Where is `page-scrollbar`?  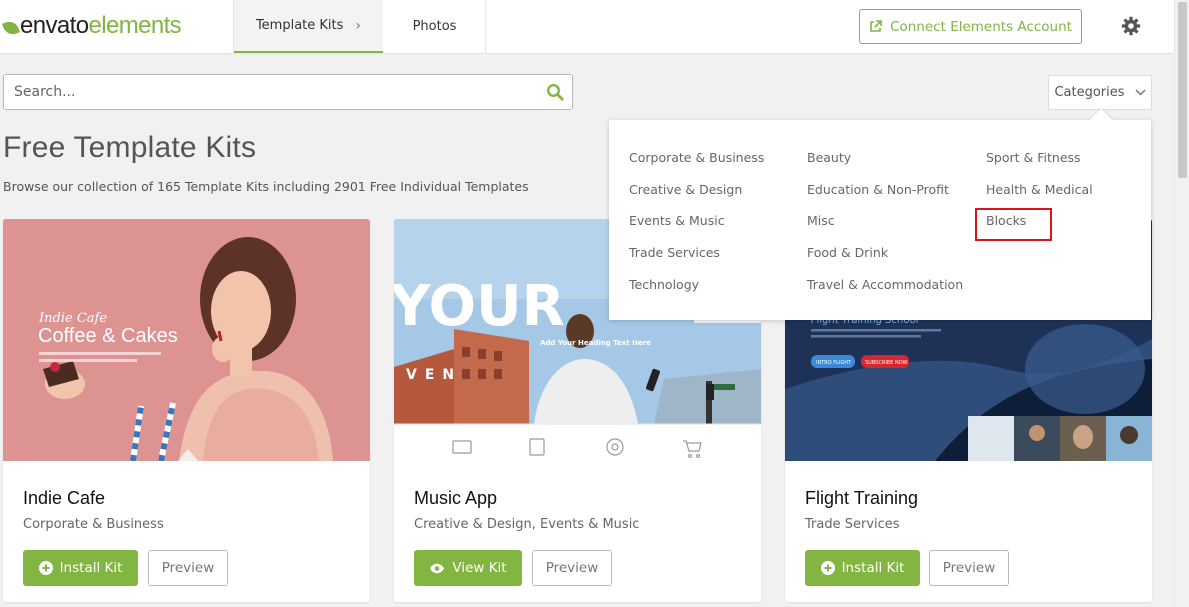 page-scrollbar is located at coordinates (1181, 303).